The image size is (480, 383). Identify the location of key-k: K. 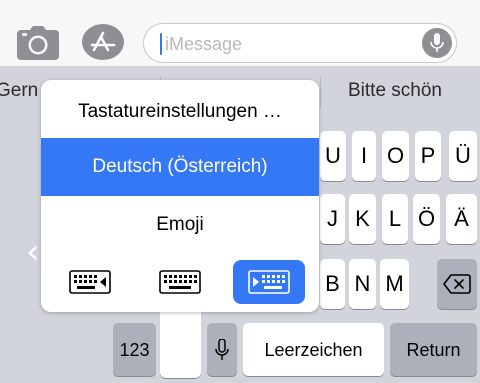
(362, 219).